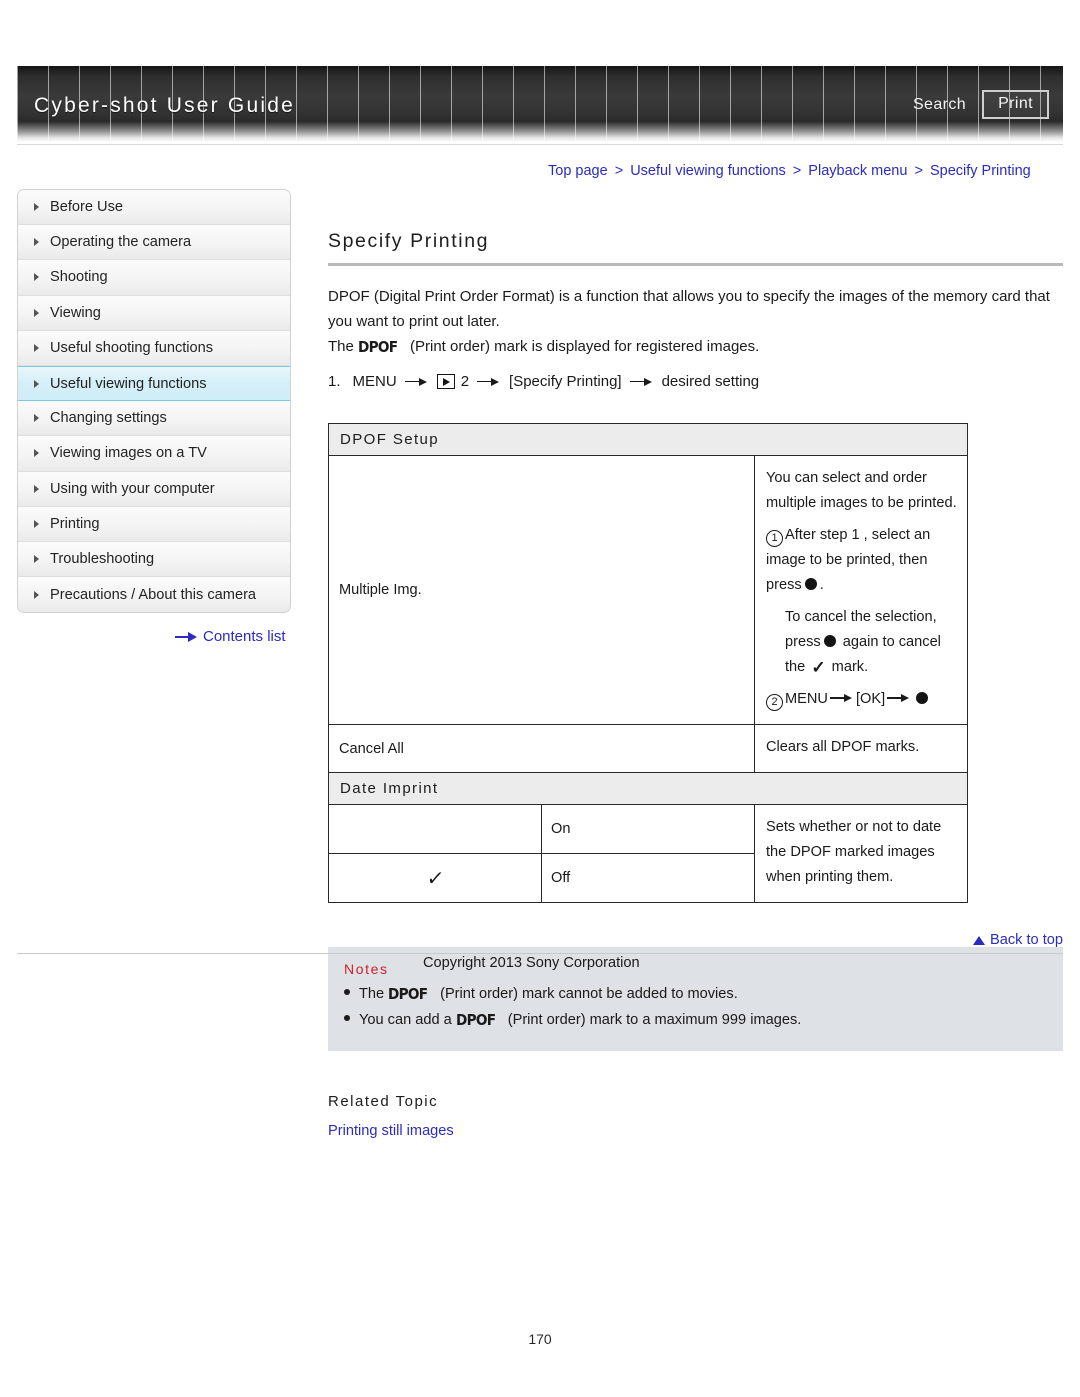 This screenshot has height=1397, width=1080. Describe the element at coordinates (774, 538) in the screenshot. I see `circled-number-1-icon: 1` at that location.